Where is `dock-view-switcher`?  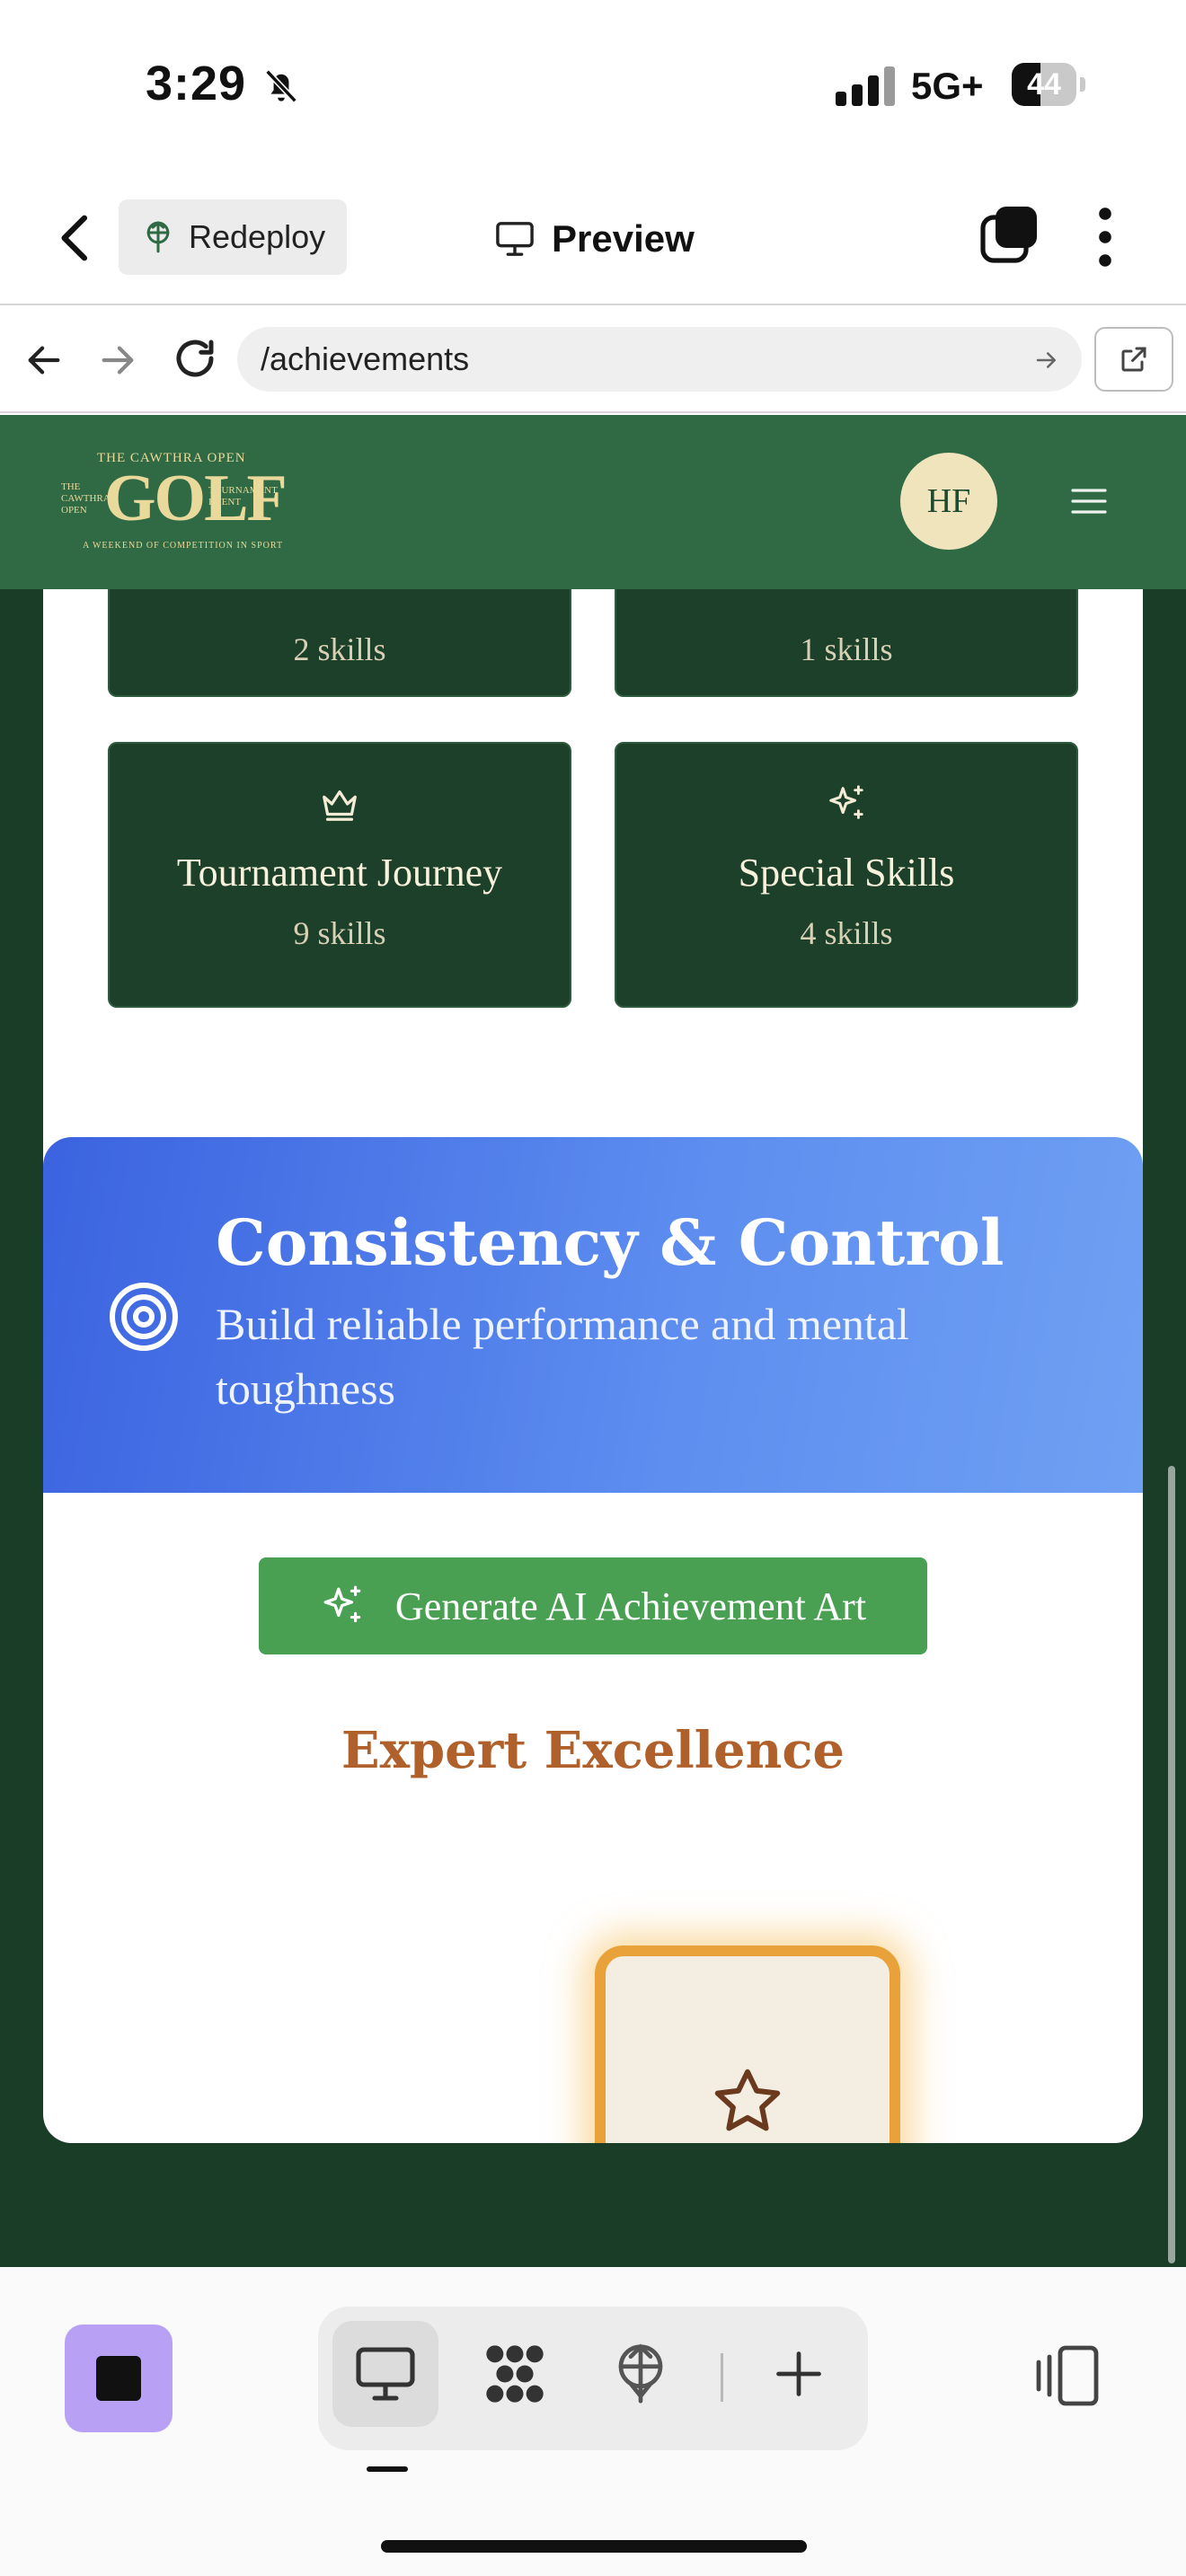
dock-view-switcher is located at coordinates (593, 2378).